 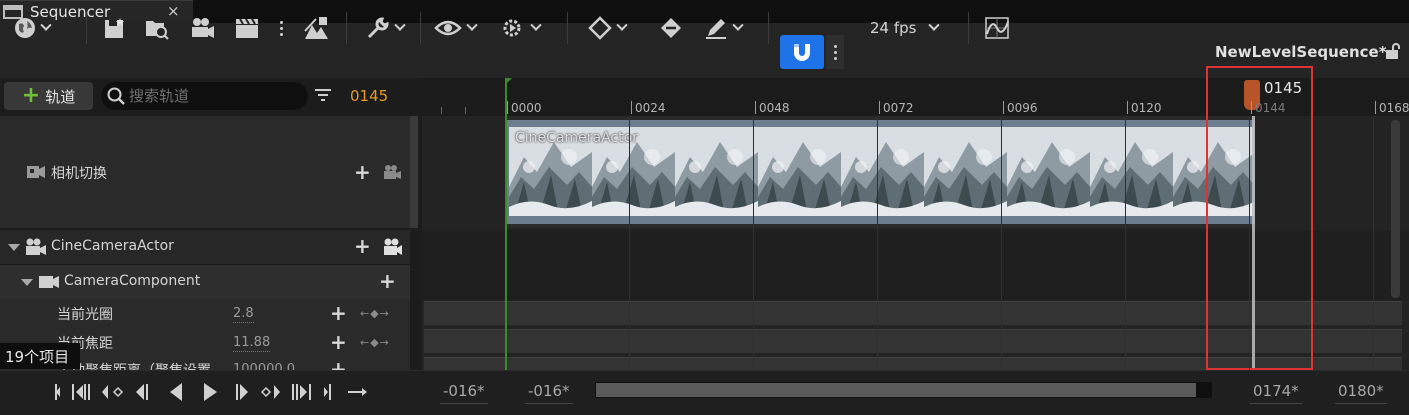 I want to click on ruler-tick-label: 0048, so click(x=774, y=108).